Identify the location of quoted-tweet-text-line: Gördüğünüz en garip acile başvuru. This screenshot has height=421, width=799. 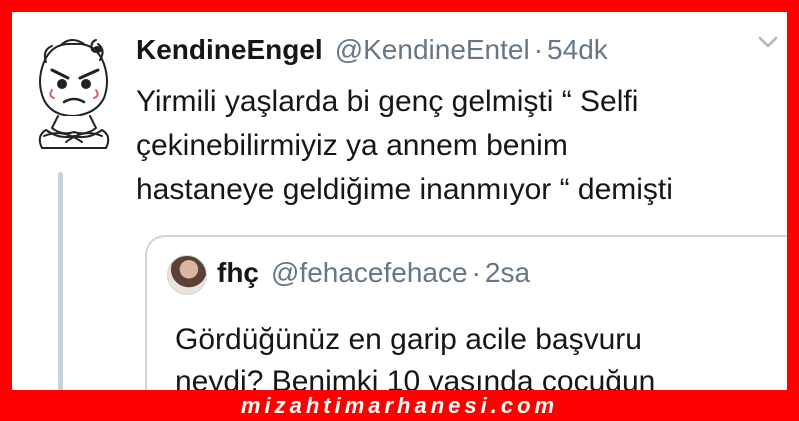
(408, 339).